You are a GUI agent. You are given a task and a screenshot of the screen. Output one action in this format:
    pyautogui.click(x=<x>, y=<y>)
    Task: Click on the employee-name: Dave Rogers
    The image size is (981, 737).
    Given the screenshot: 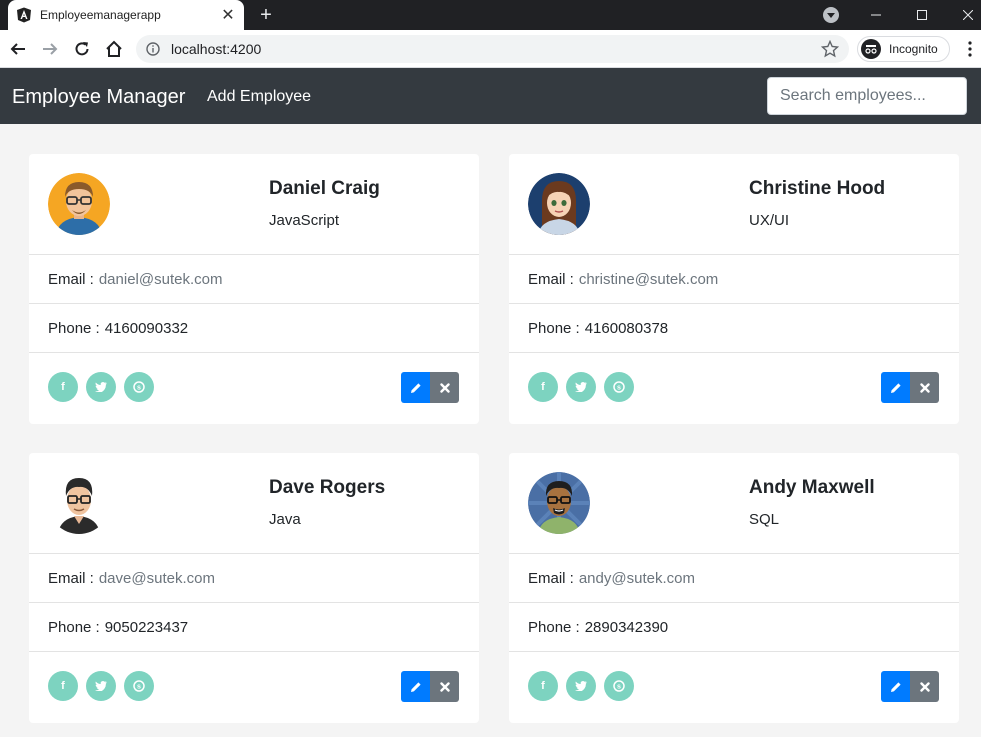 What is the action you would take?
    pyautogui.click(x=327, y=487)
    